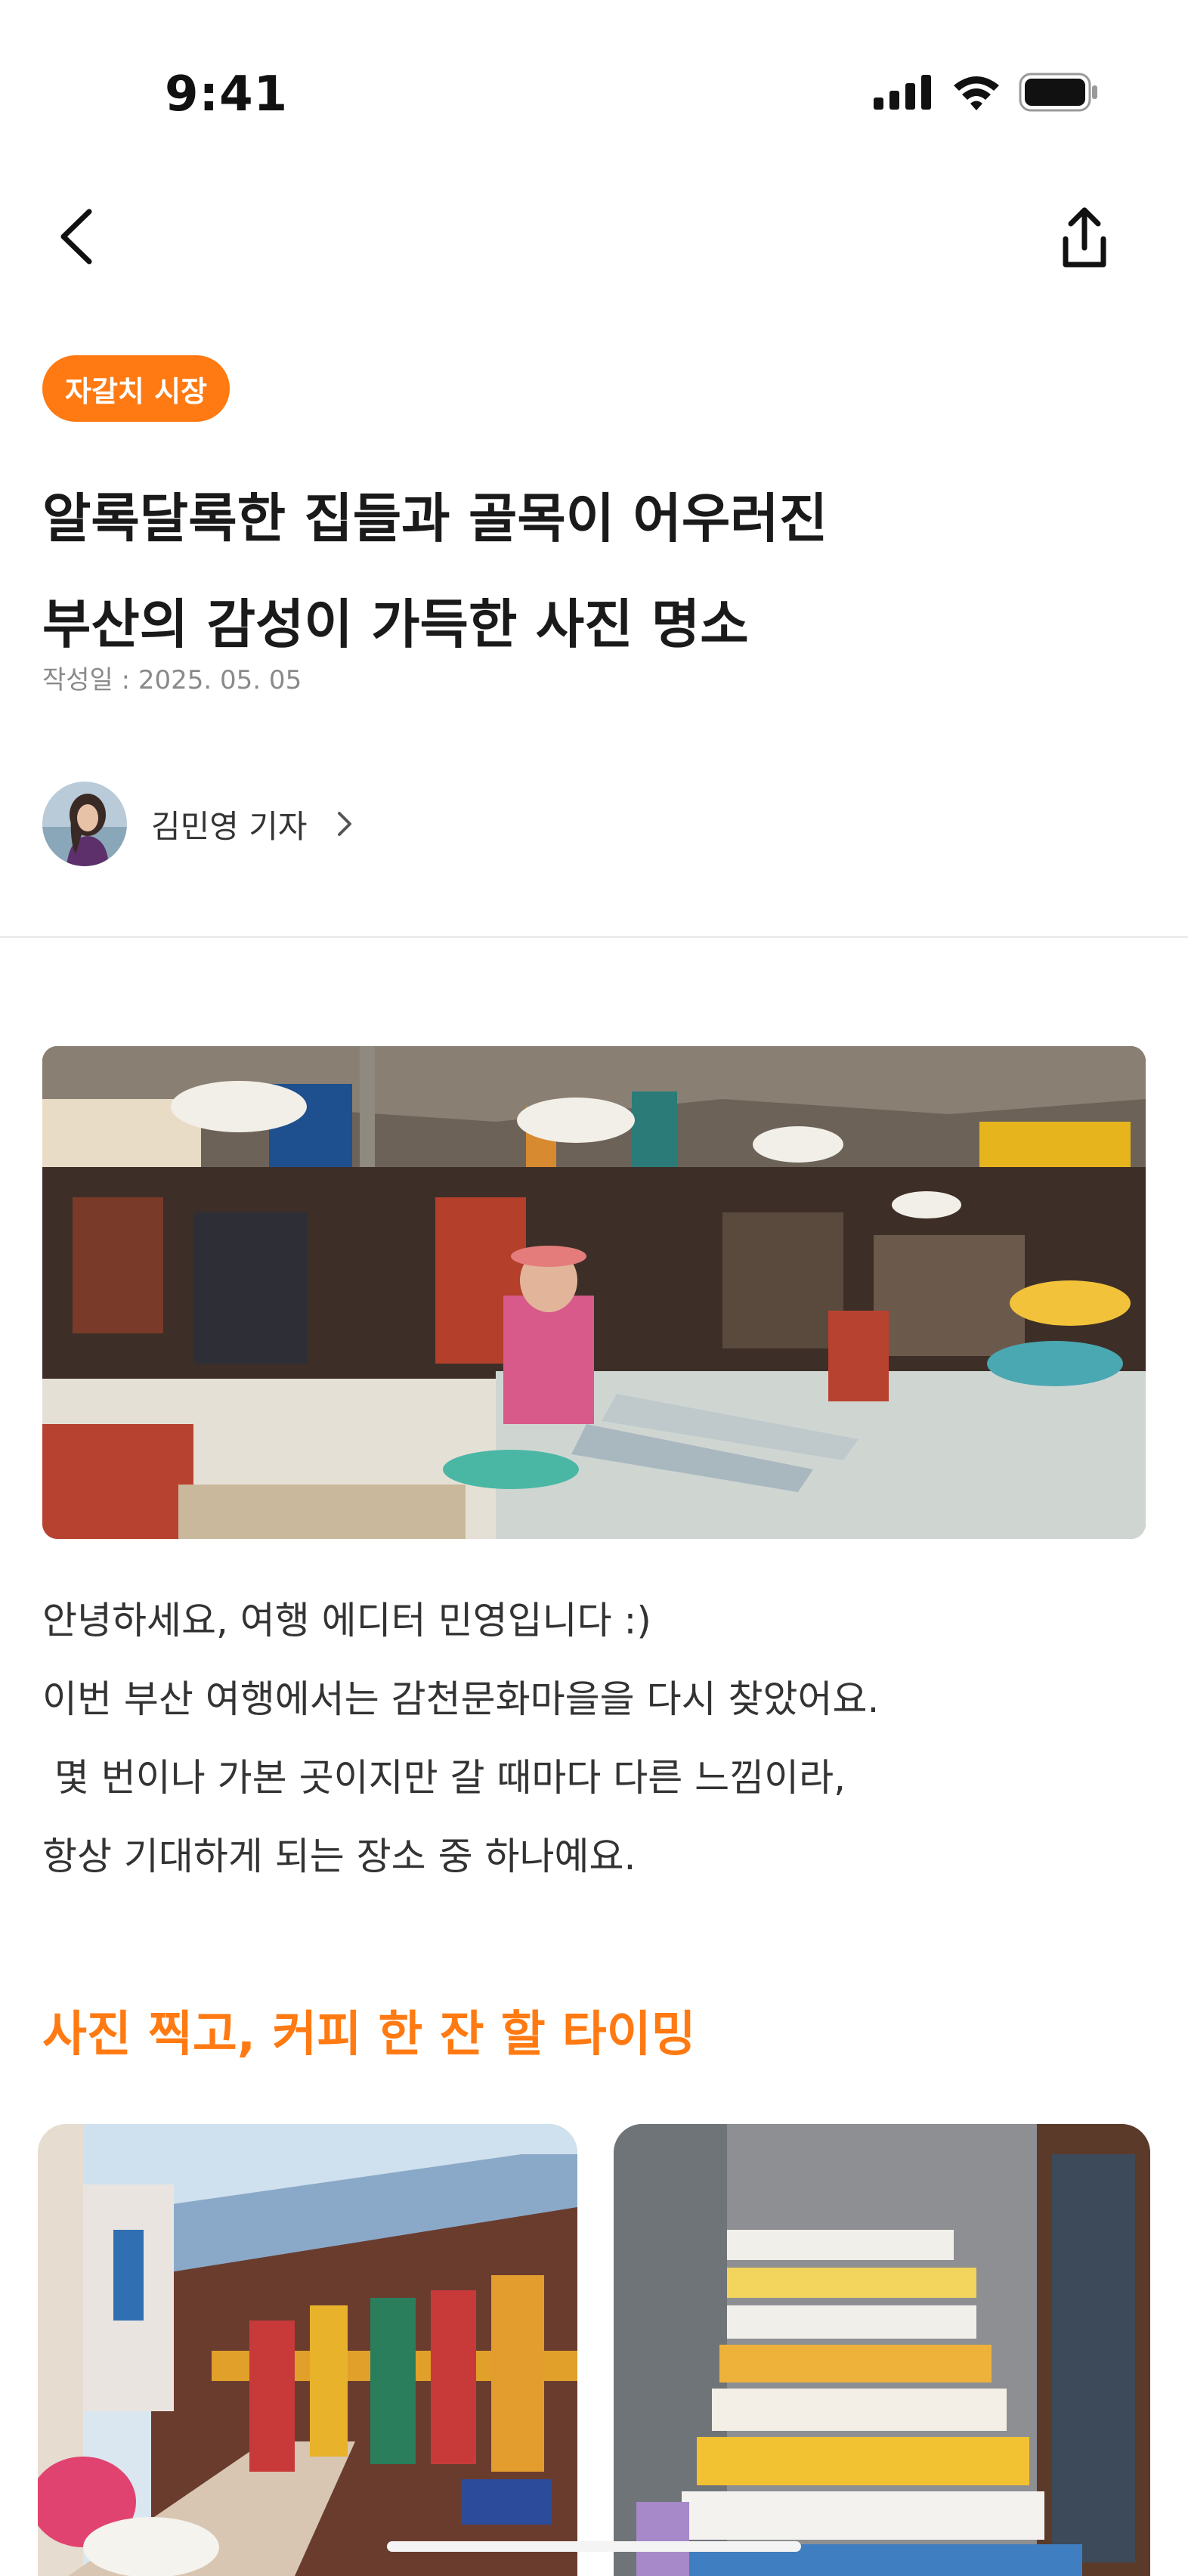 The height and width of the screenshot is (2576, 1188). Describe the element at coordinates (339, 1856) in the screenshot. I see `intro-line: 항상 기대하게 되는 장소 중 하나예요.` at that location.